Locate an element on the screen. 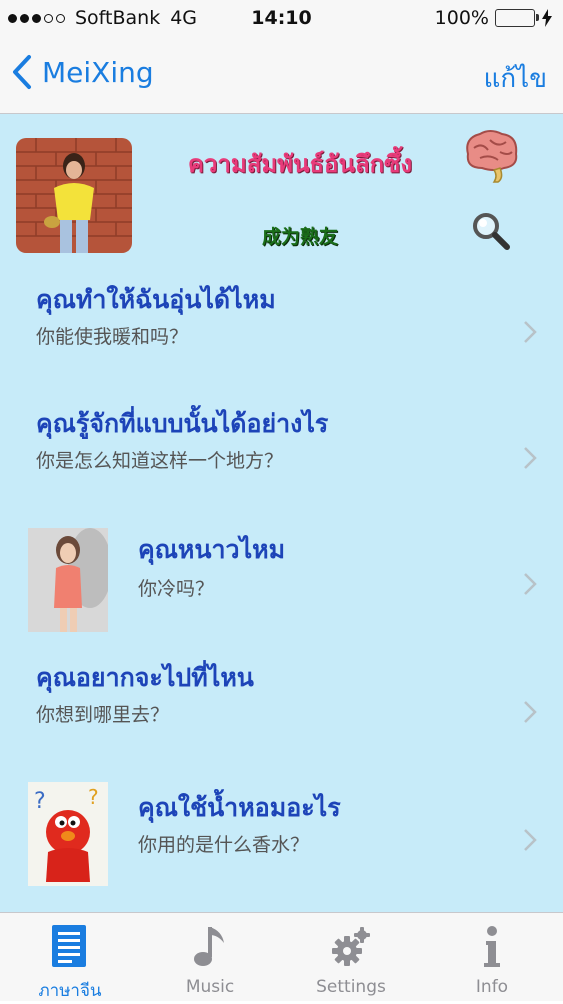  row-thumbnail: ? ? is located at coordinates (68, 834).